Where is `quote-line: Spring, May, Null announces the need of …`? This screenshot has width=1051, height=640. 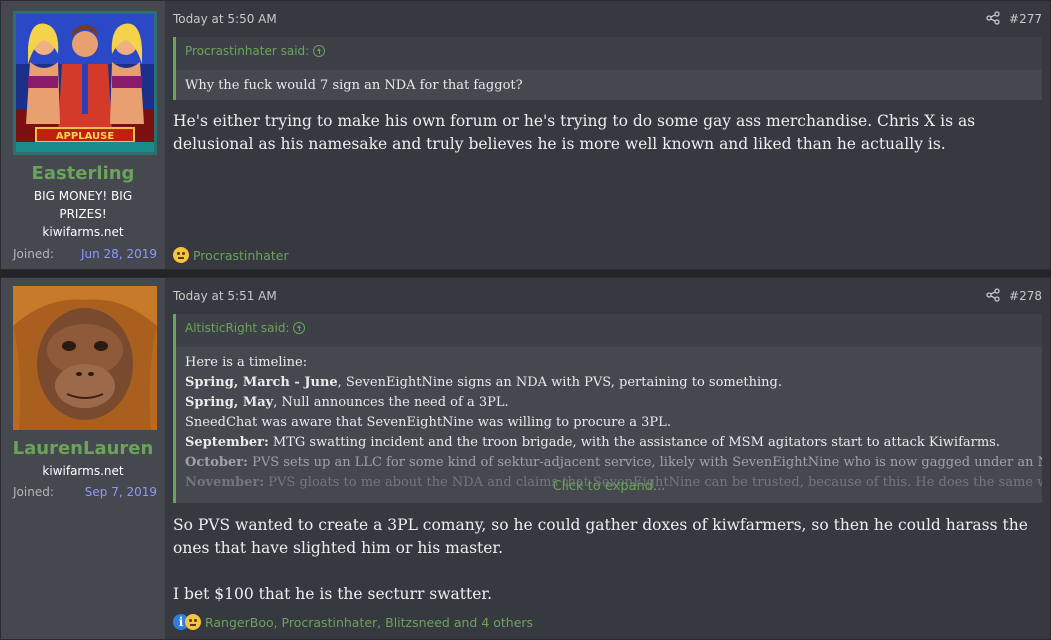 quote-line: Spring, May, Null announces the need of … is located at coordinates (347, 402).